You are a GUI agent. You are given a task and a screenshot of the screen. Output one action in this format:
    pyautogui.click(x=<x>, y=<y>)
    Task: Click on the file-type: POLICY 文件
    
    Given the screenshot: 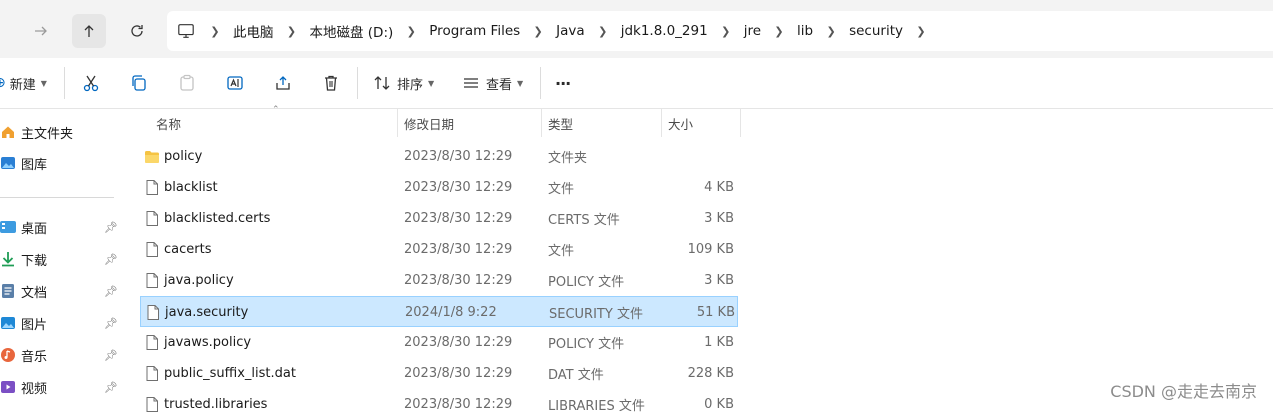 What is the action you would take?
    pyautogui.click(x=586, y=344)
    